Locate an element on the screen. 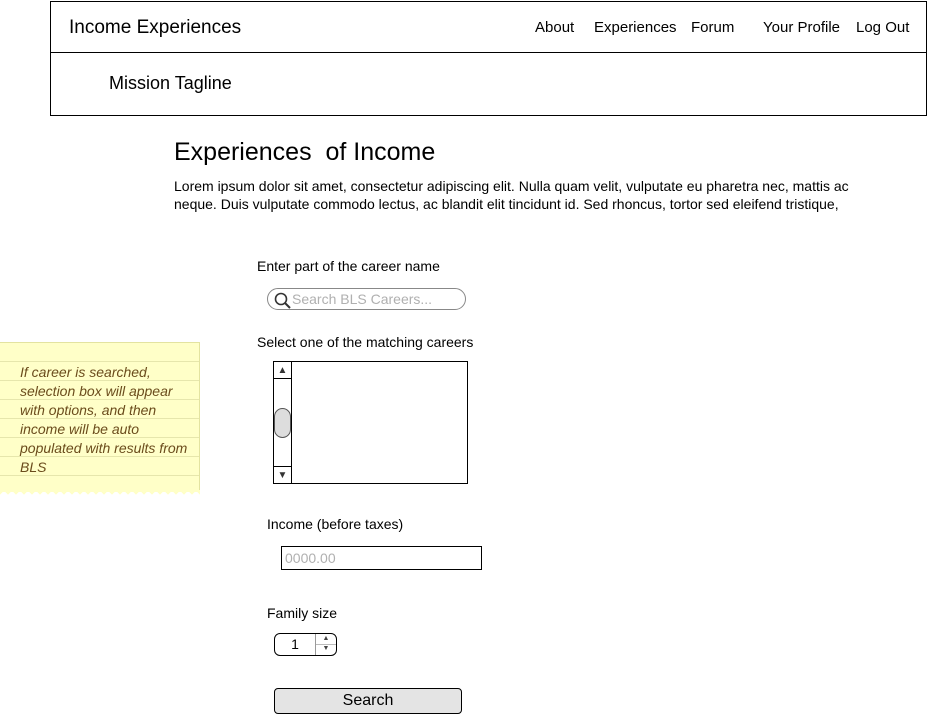 This screenshot has height=714, width=927. scroll-thumb is located at coordinates (282, 423).